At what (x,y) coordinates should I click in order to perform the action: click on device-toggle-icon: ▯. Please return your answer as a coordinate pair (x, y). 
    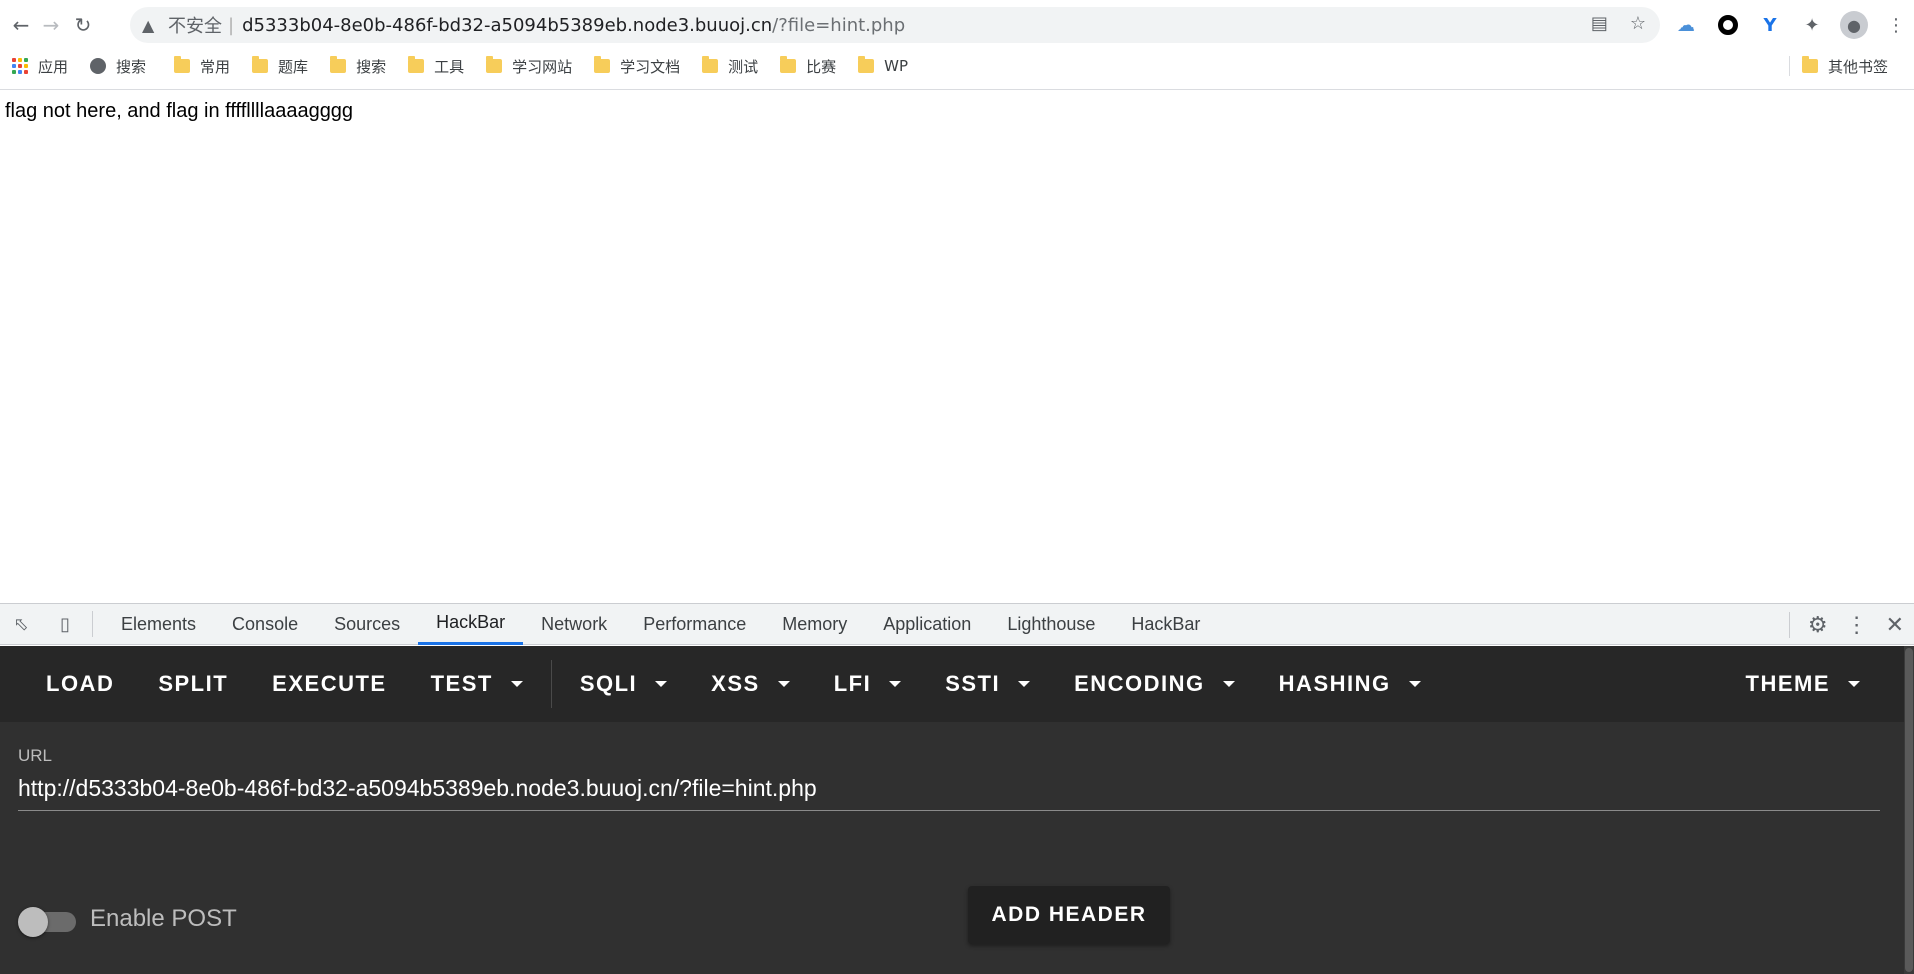
    Looking at the image, I should click on (65, 624).